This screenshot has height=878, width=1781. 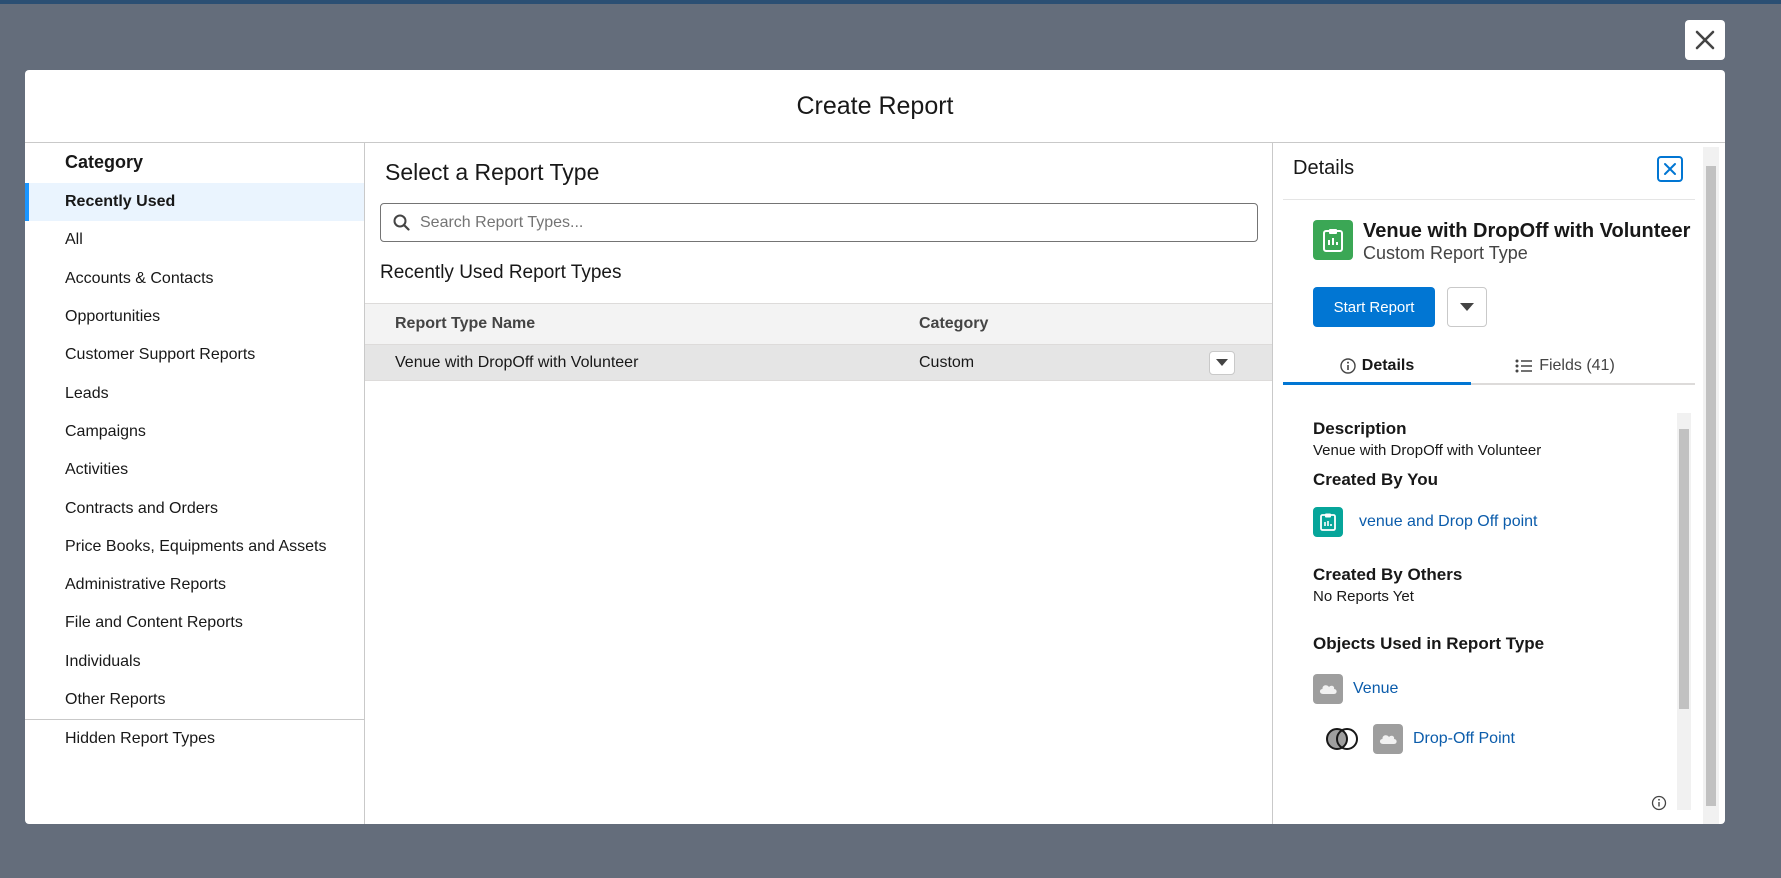 What do you see at coordinates (1374, 307) in the screenshot?
I see `start-report-button: Start Report` at bounding box center [1374, 307].